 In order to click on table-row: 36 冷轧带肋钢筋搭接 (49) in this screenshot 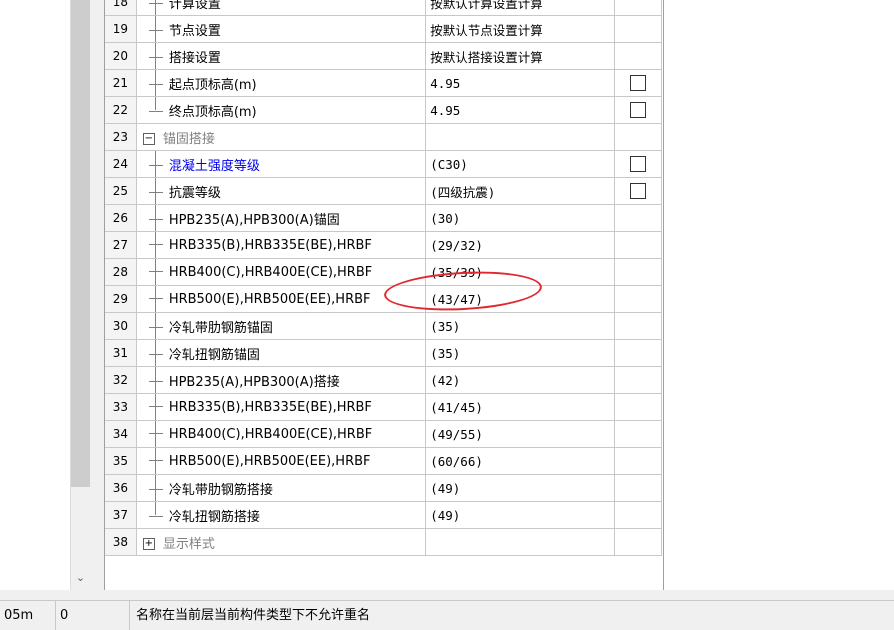, I will do `click(383, 488)`.